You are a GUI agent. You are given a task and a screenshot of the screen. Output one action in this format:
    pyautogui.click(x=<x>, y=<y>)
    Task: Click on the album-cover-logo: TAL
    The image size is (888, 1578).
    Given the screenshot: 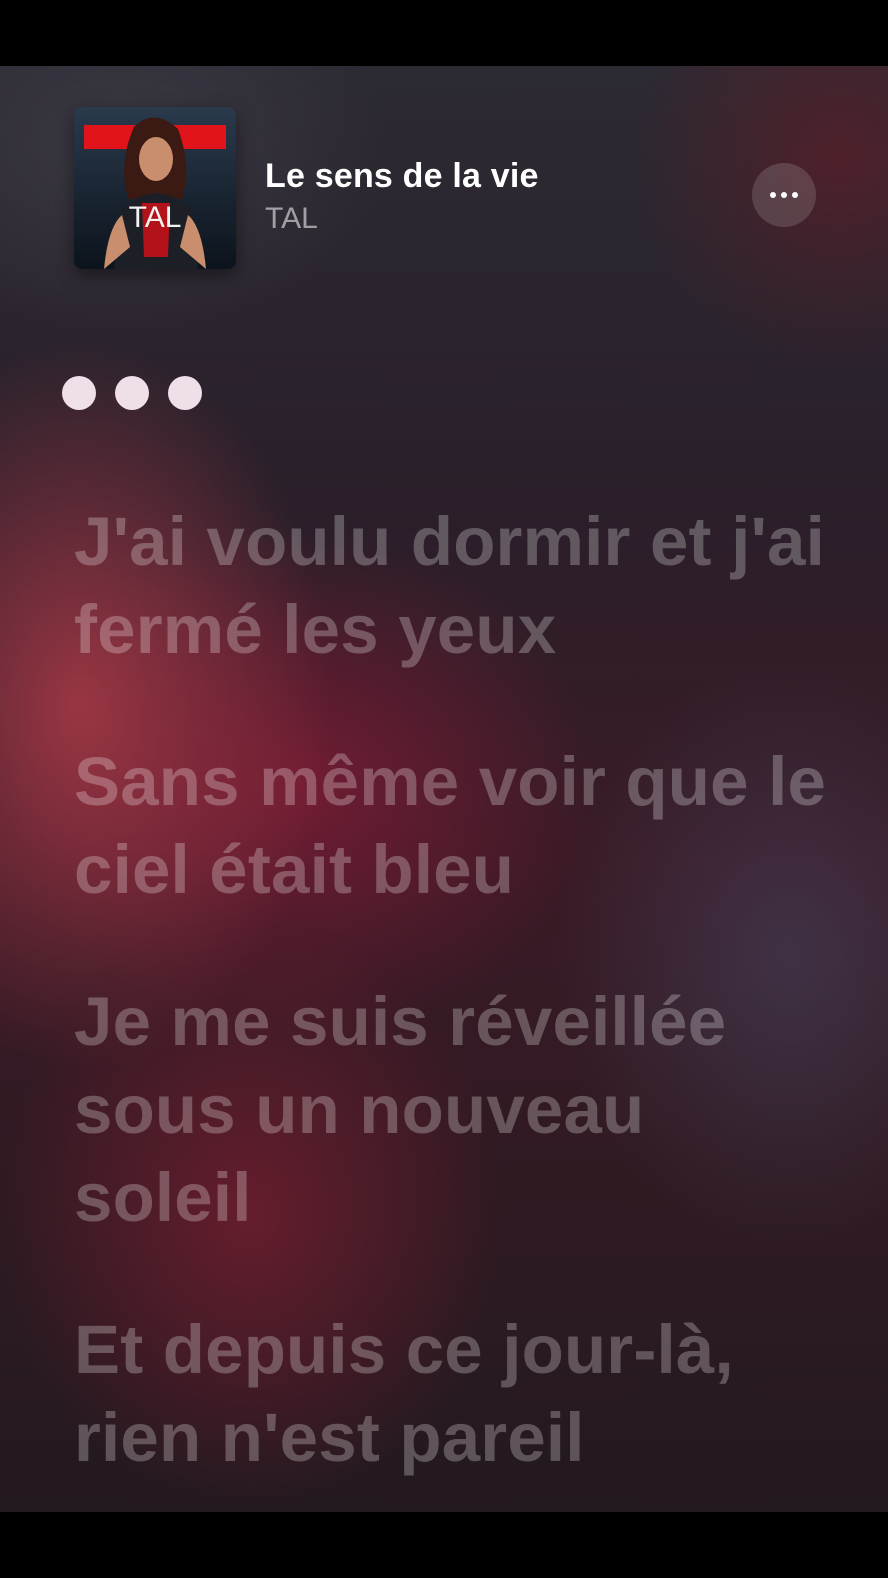 What is the action you would take?
    pyautogui.click(x=155, y=217)
    